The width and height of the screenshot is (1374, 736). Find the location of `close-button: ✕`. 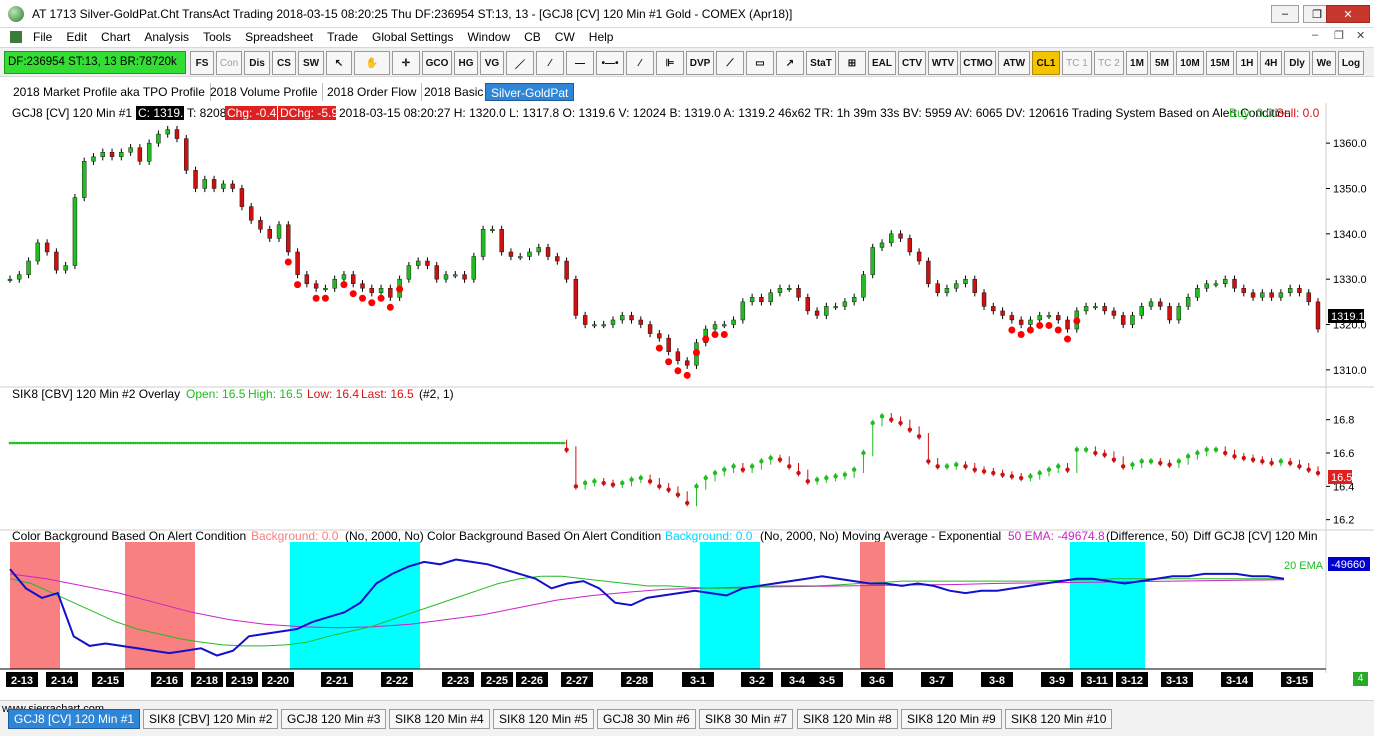

close-button: ✕ is located at coordinates (1348, 14).